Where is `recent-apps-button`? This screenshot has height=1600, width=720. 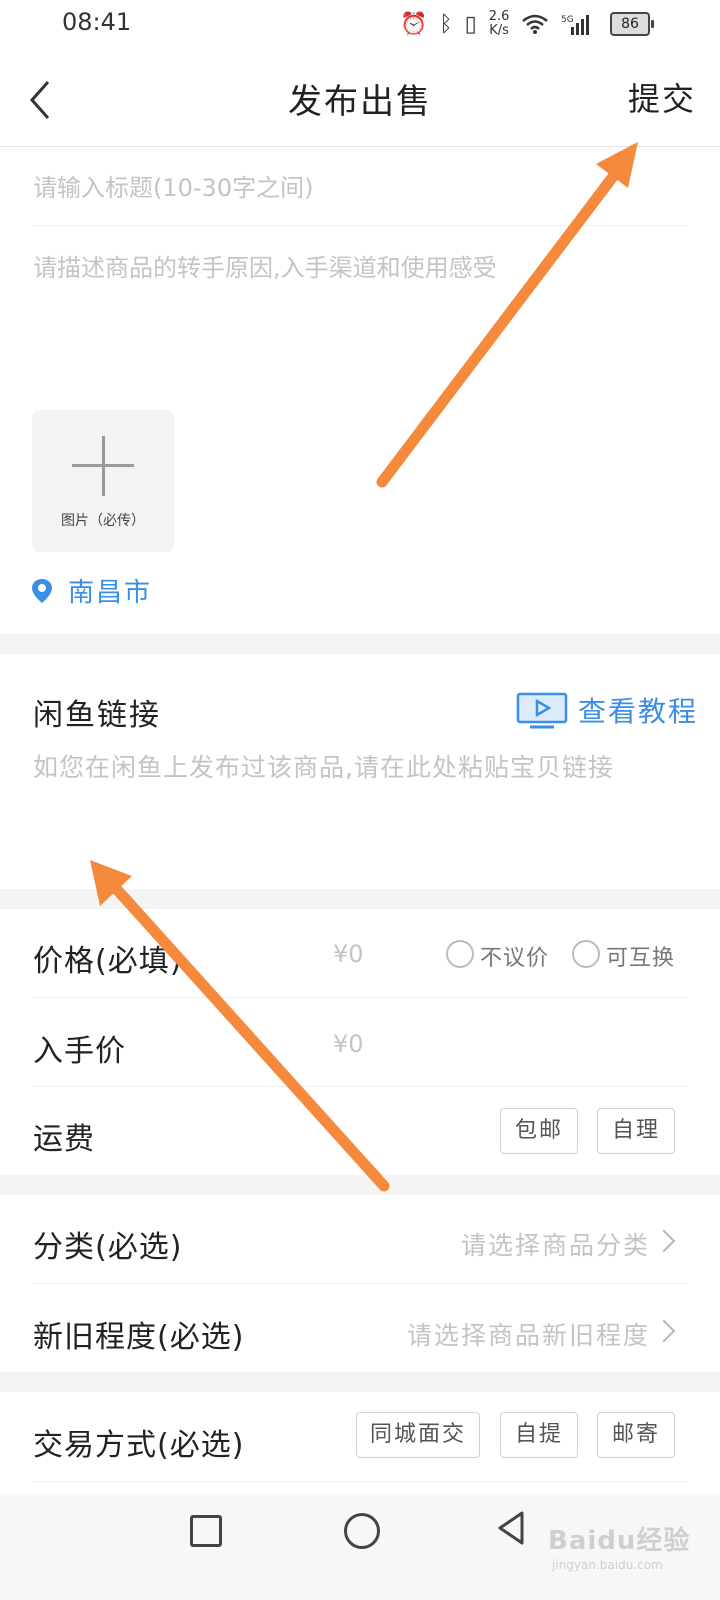
recent-apps-button is located at coordinates (206, 1531).